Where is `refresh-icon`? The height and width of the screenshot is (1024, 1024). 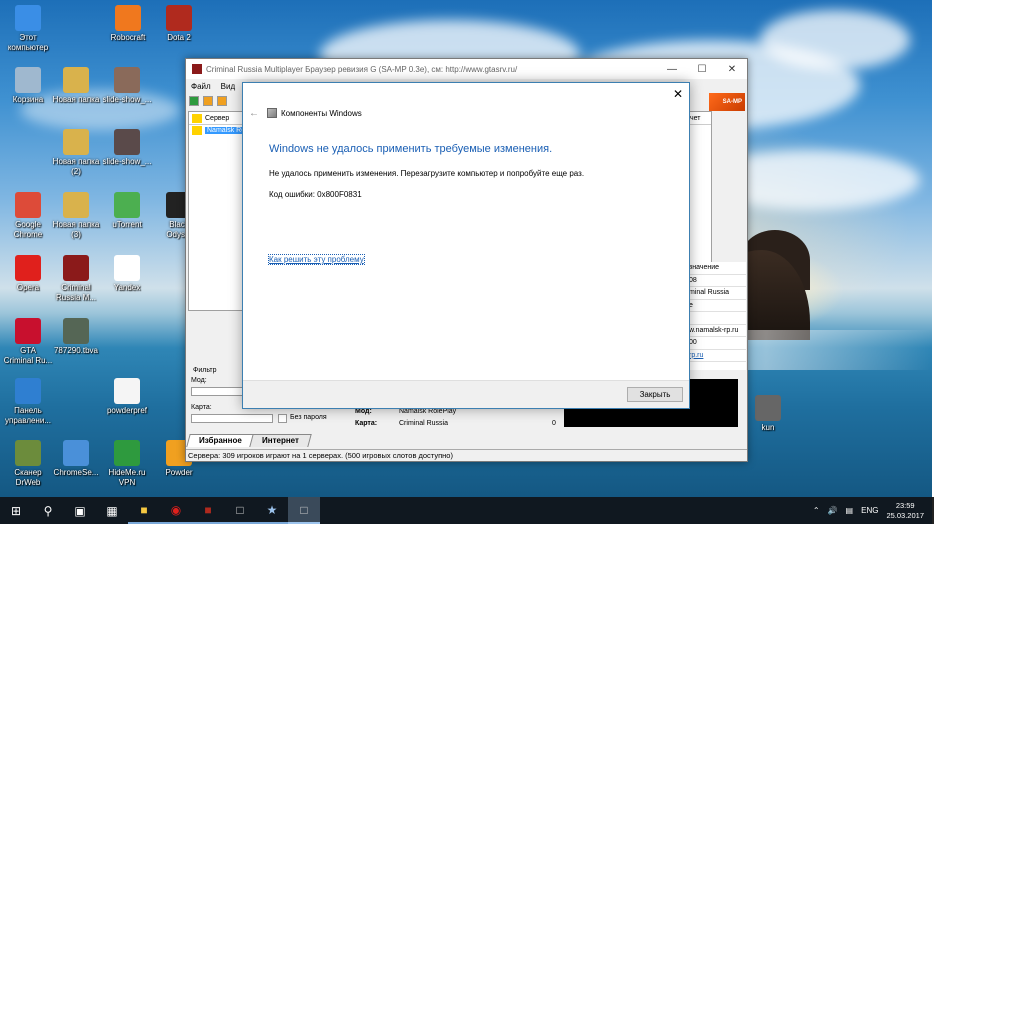 refresh-icon is located at coordinates (222, 101).